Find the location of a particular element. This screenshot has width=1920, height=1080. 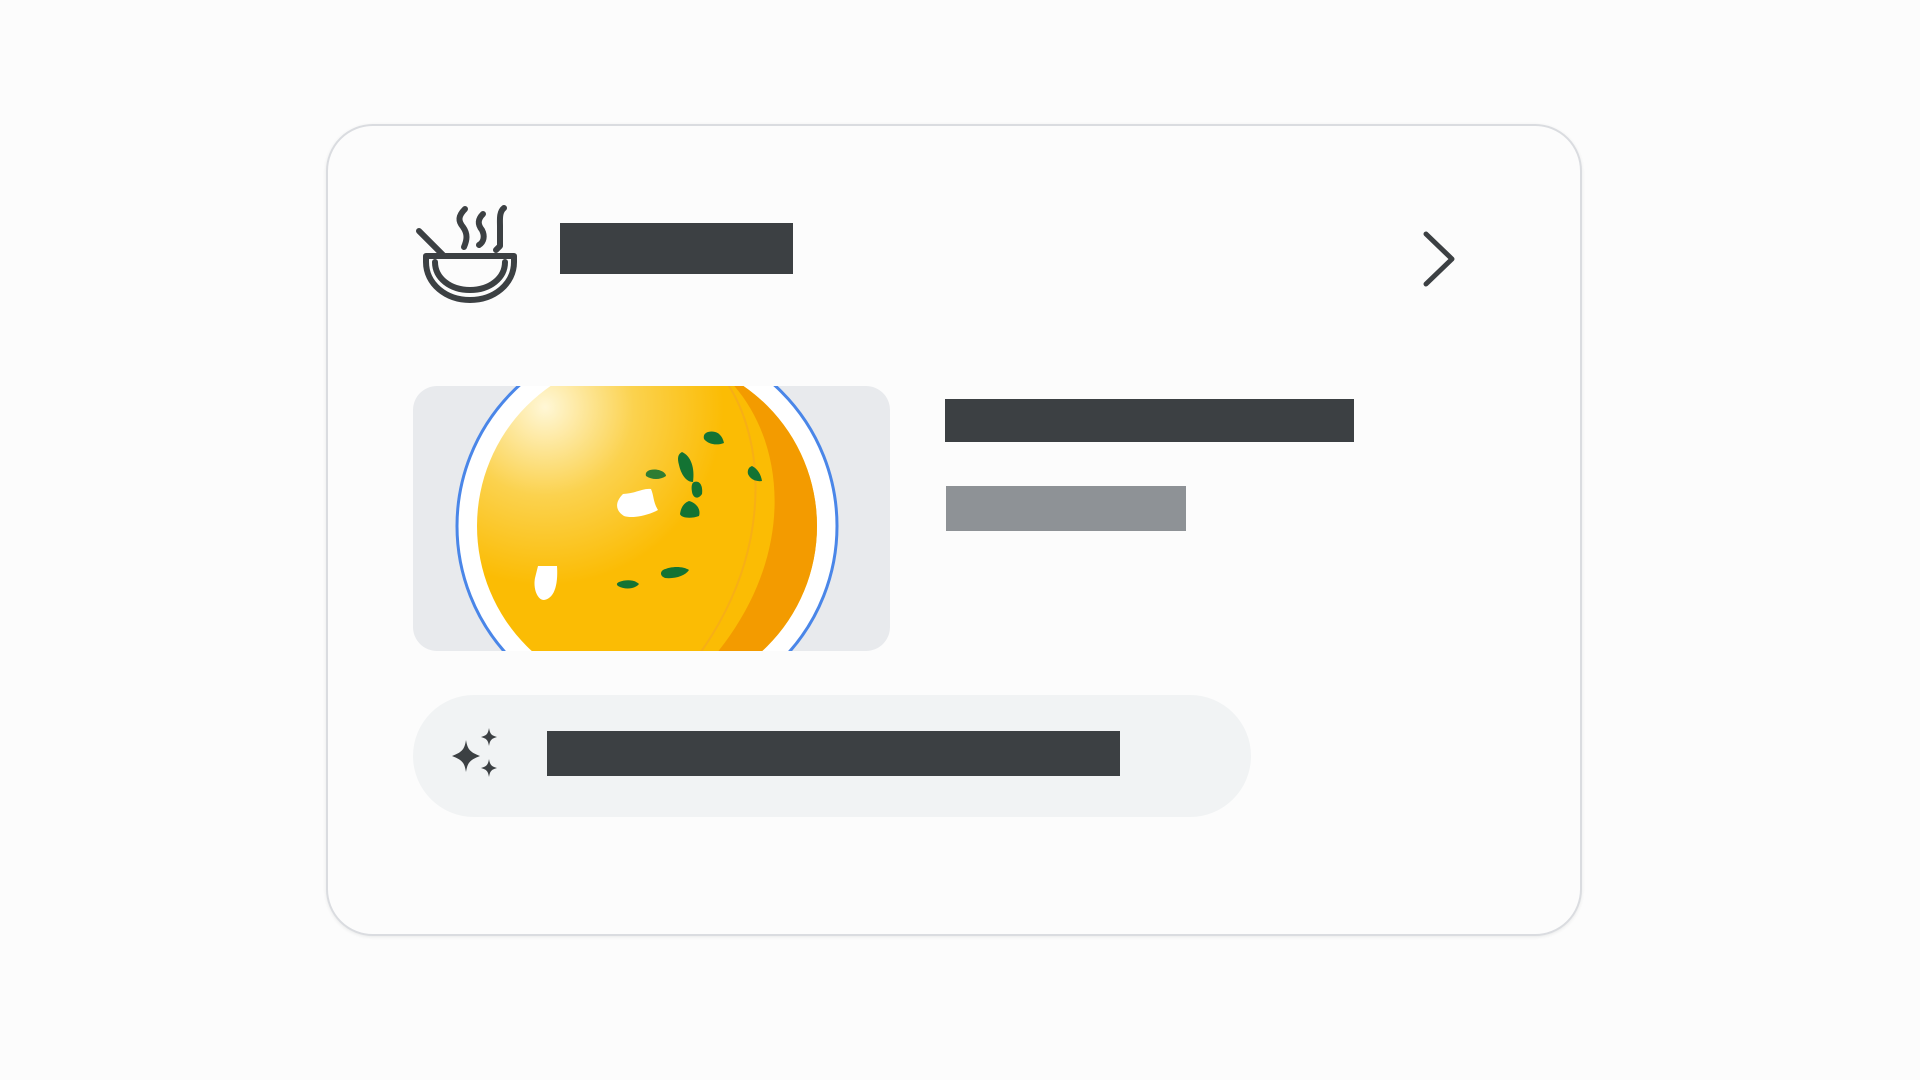

sparkle-icon is located at coordinates (475, 756).